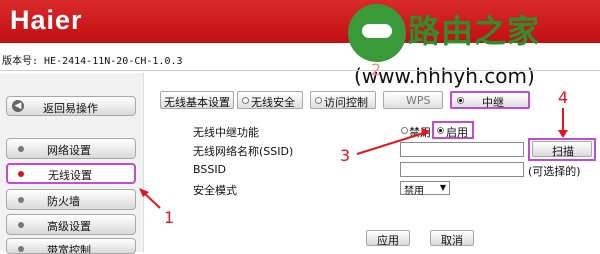 This screenshot has height=254, width=600. What do you see at coordinates (563, 97) in the screenshot?
I see `annotation-number-4: 4` at bounding box center [563, 97].